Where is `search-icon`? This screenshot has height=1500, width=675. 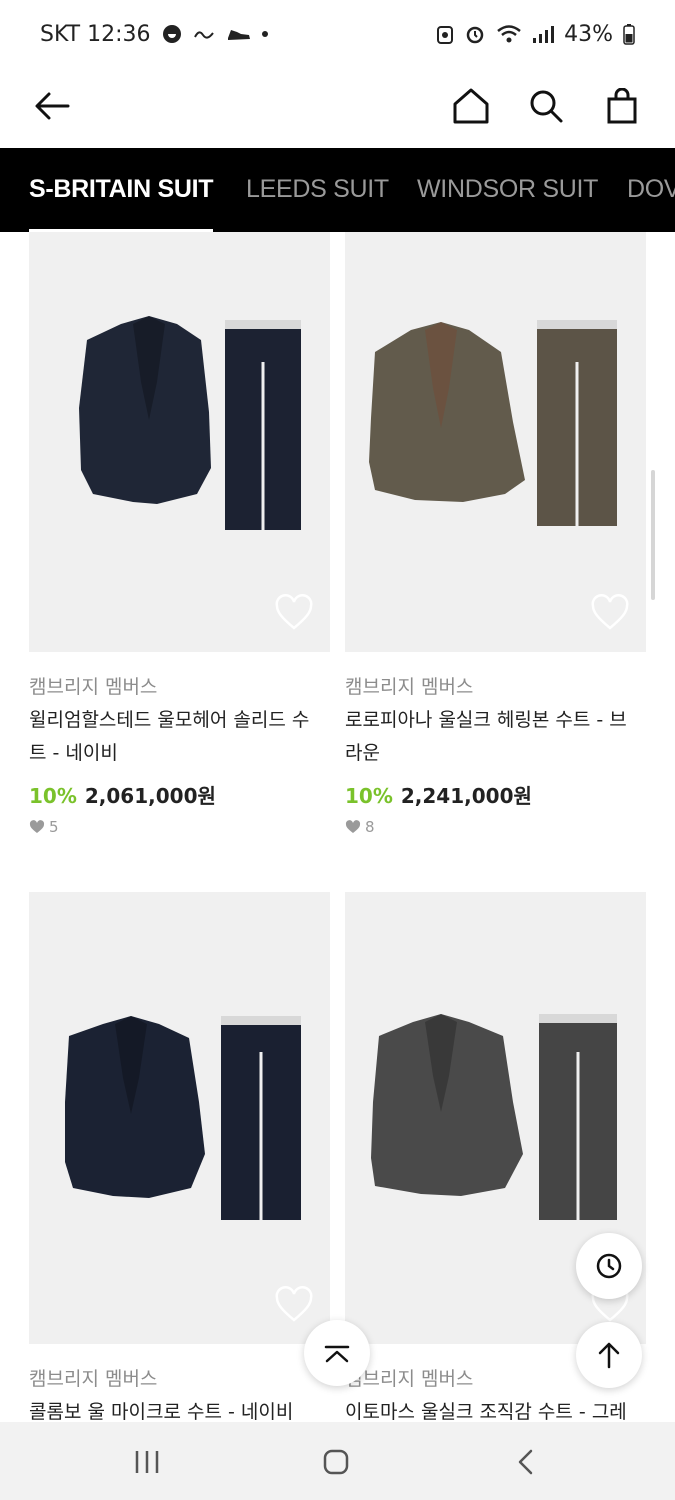 search-icon is located at coordinates (546, 108).